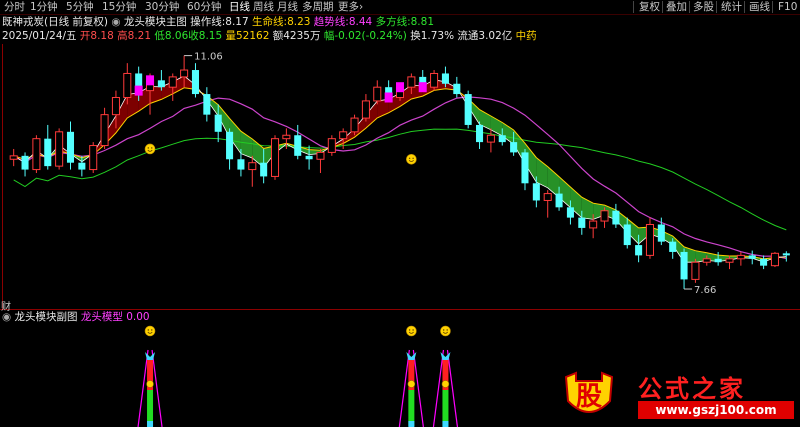 Image resolution: width=800 pixels, height=427 pixels. Describe the element at coordinates (210, 36) in the screenshot. I see `close-value: 8.15` at that location.